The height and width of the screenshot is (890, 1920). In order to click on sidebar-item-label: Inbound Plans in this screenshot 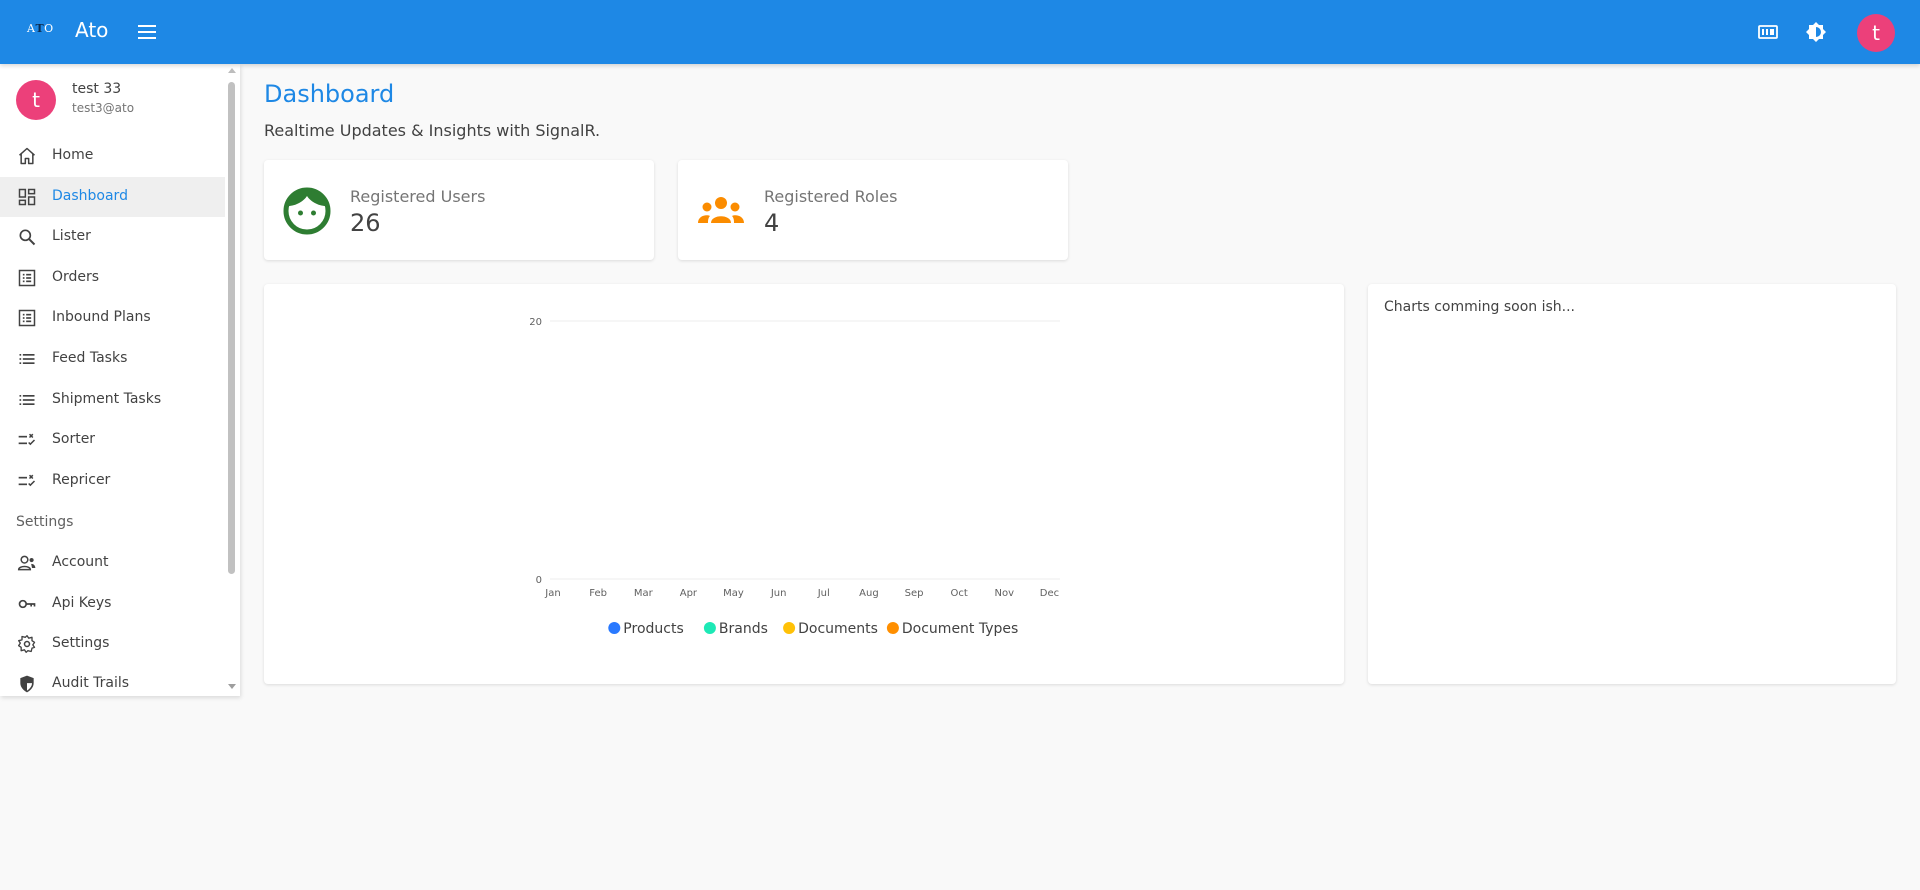, I will do `click(101, 317)`.